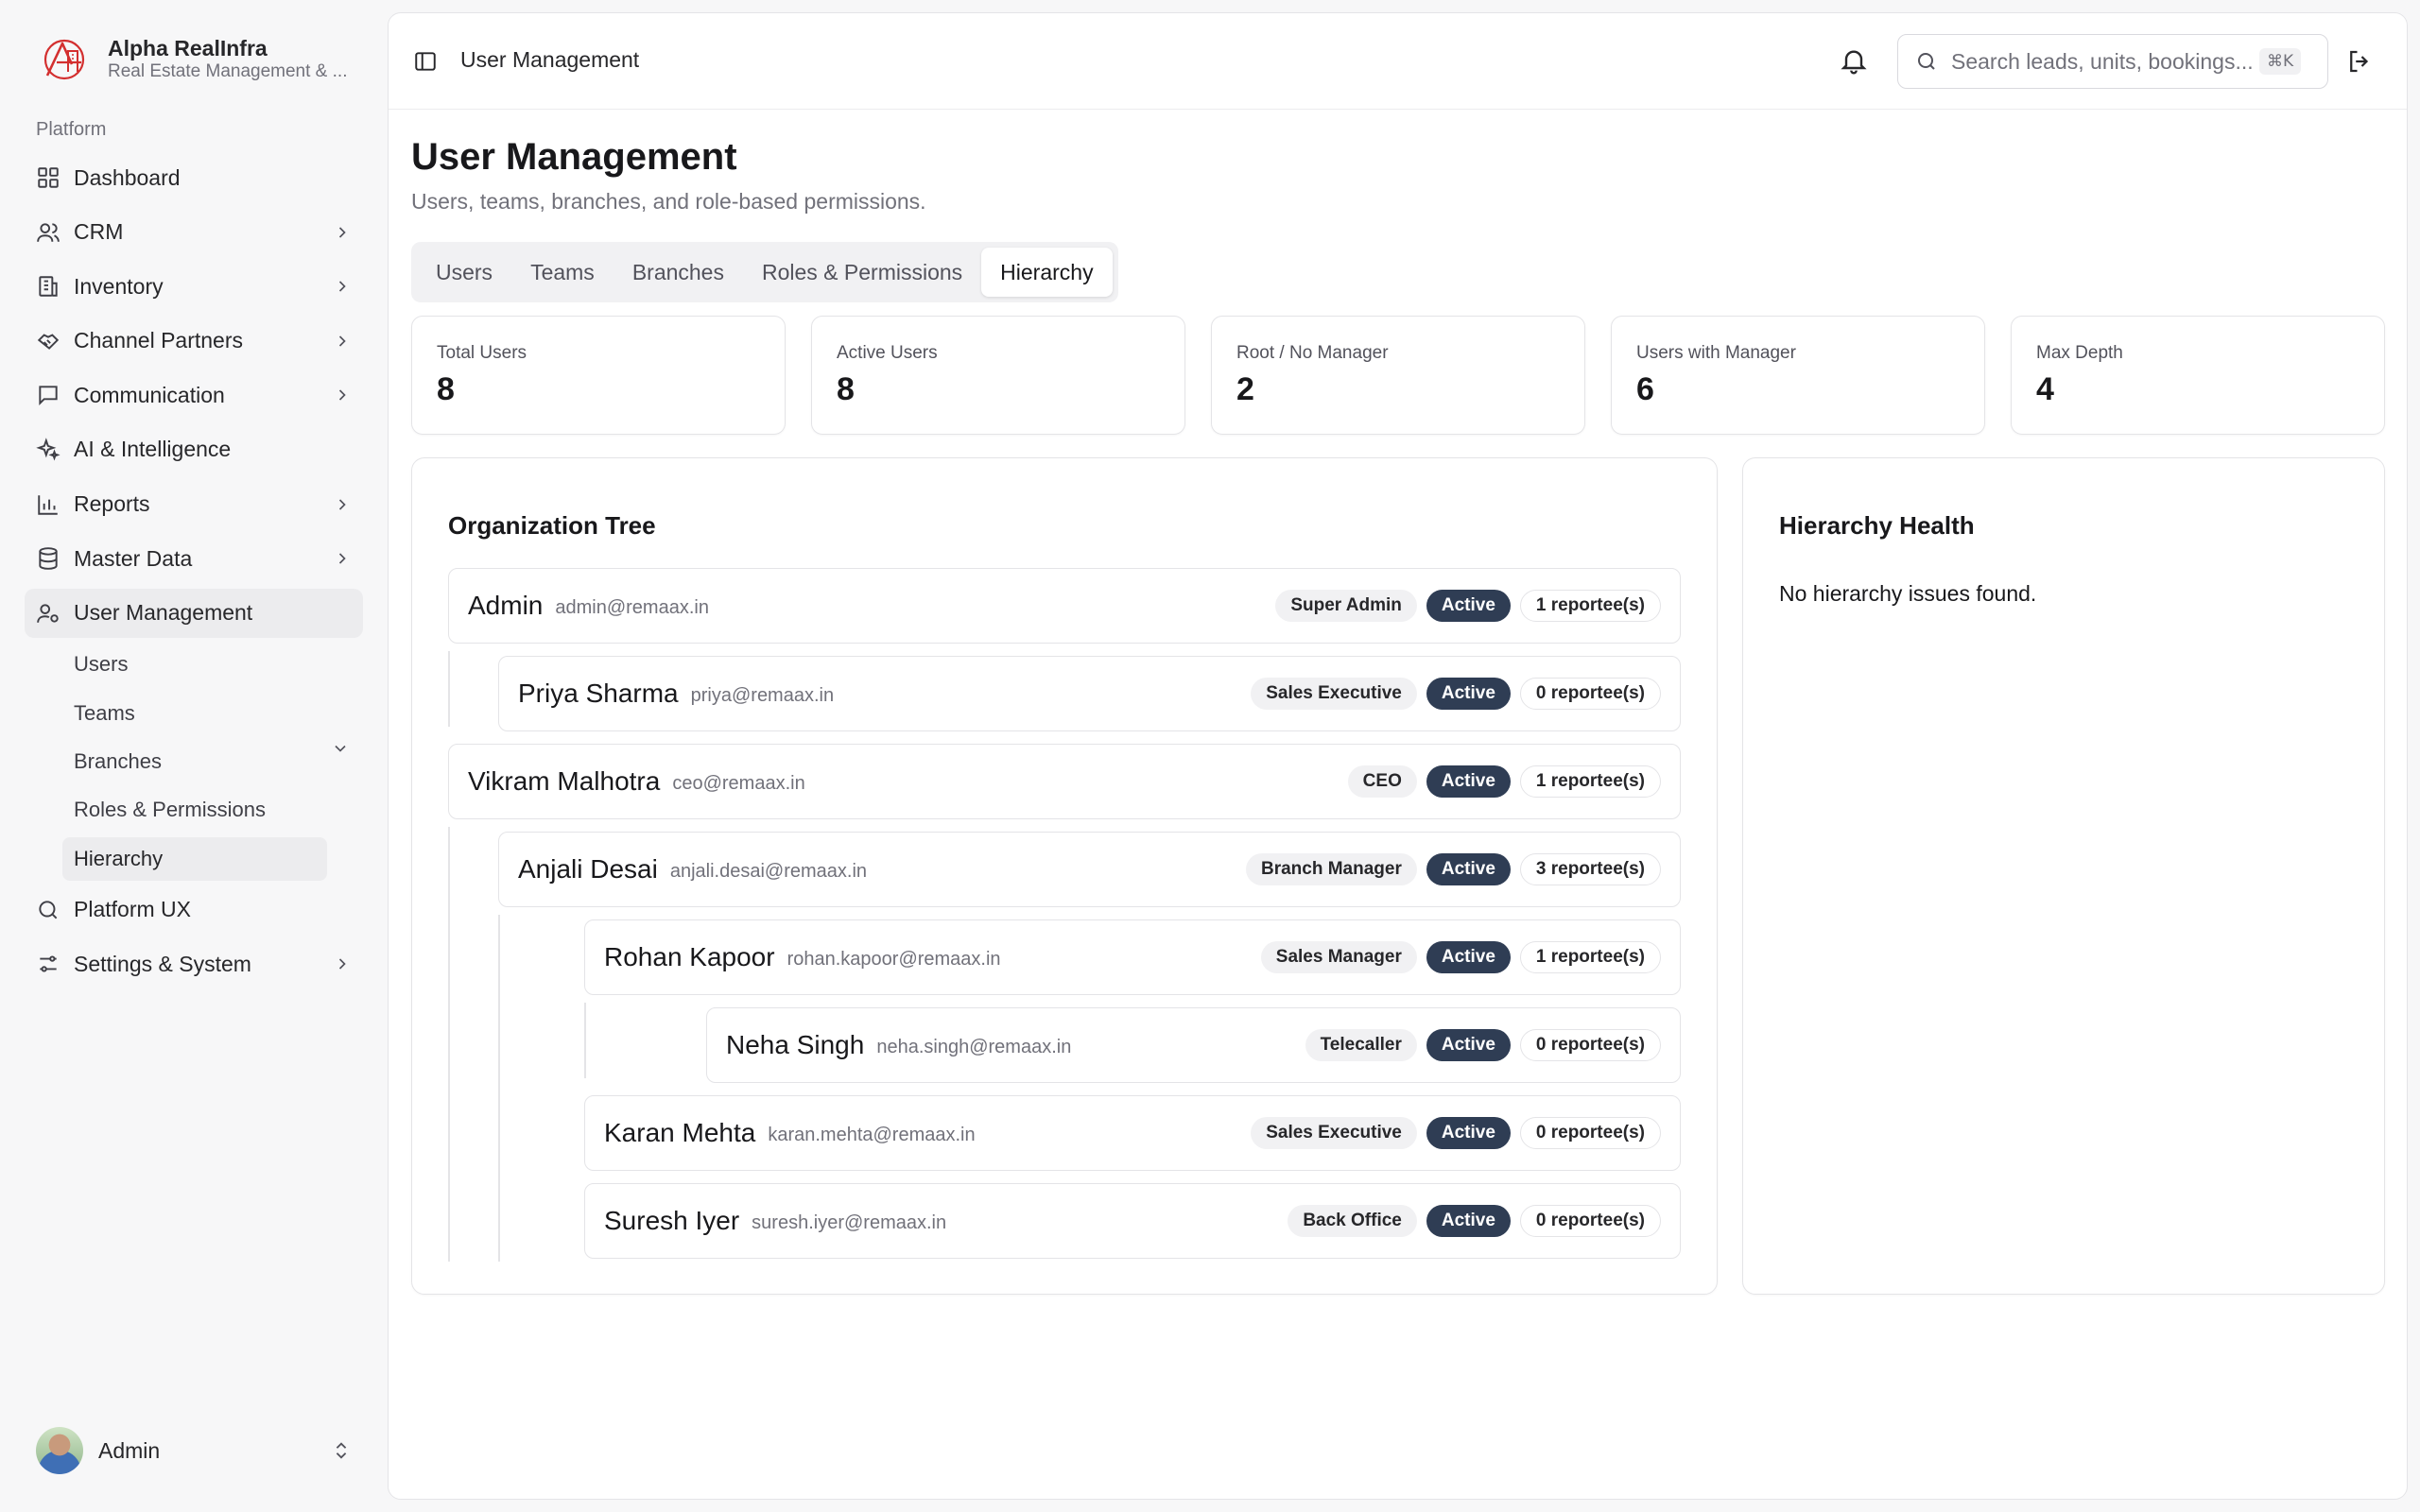 The width and height of the screenshot is (2420, 1512). I want to click on logout-icon, so click(2359, 61).